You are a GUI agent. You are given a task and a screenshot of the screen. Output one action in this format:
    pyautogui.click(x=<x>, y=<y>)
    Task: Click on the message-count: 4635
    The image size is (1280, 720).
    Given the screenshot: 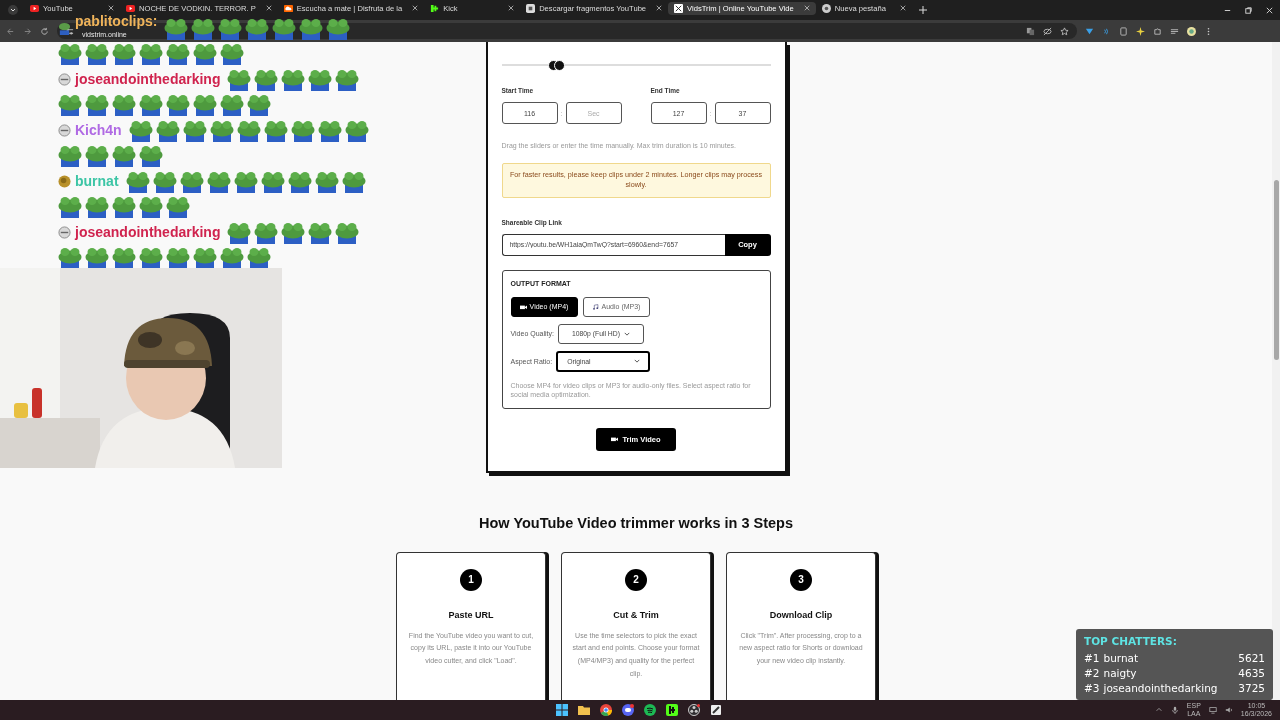 What is the action you would take?
    pyautogui.click(x=1251, y=673)
    